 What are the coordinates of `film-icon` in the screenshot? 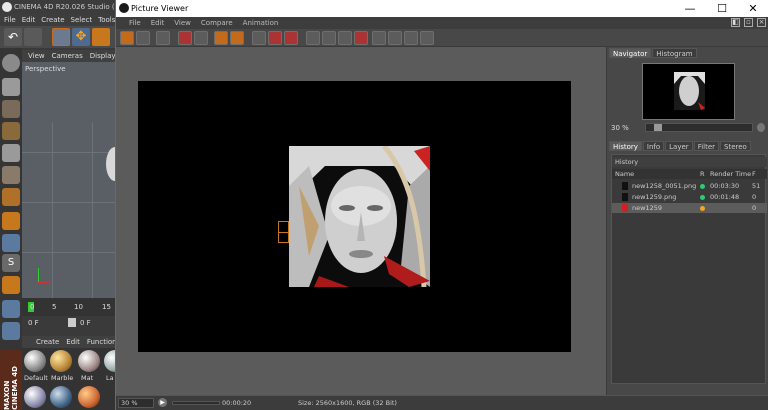 It's located at (163, 38).